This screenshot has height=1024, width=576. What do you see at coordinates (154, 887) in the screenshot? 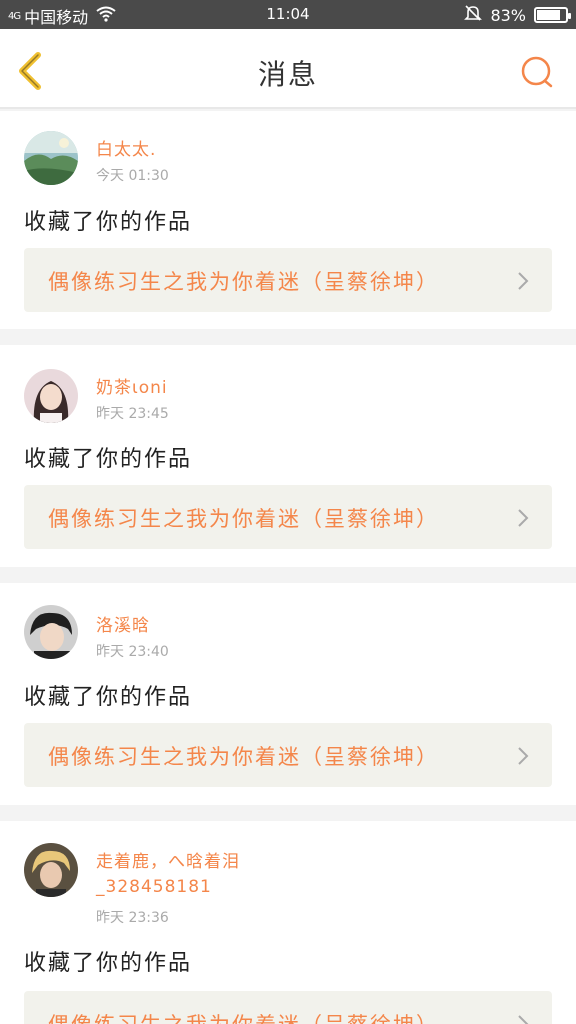
I see `username-continued: _328458181` at bounding box center [154, 887].